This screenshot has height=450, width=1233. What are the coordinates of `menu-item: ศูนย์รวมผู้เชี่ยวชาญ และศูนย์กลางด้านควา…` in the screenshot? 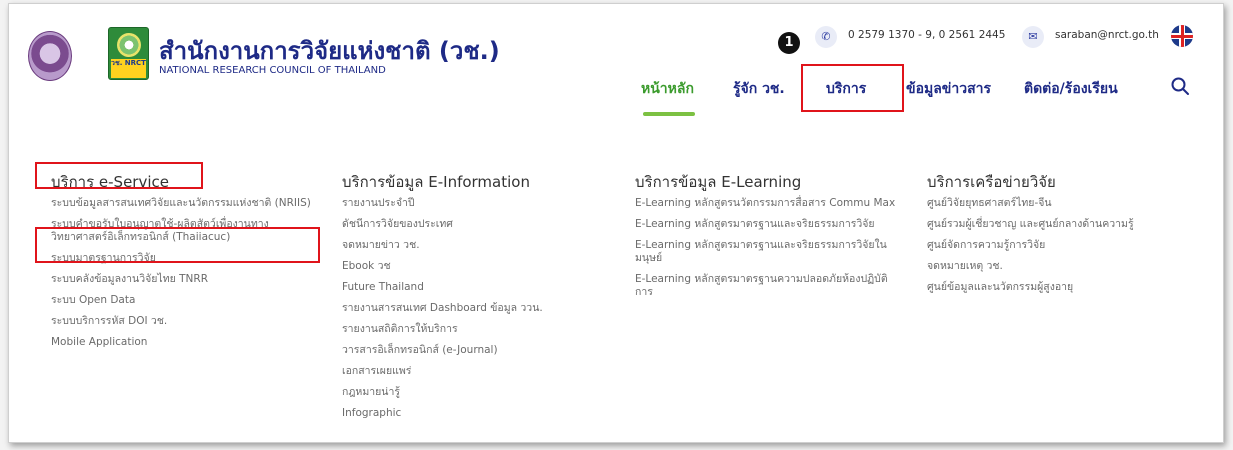 It's located at (1072, 224).